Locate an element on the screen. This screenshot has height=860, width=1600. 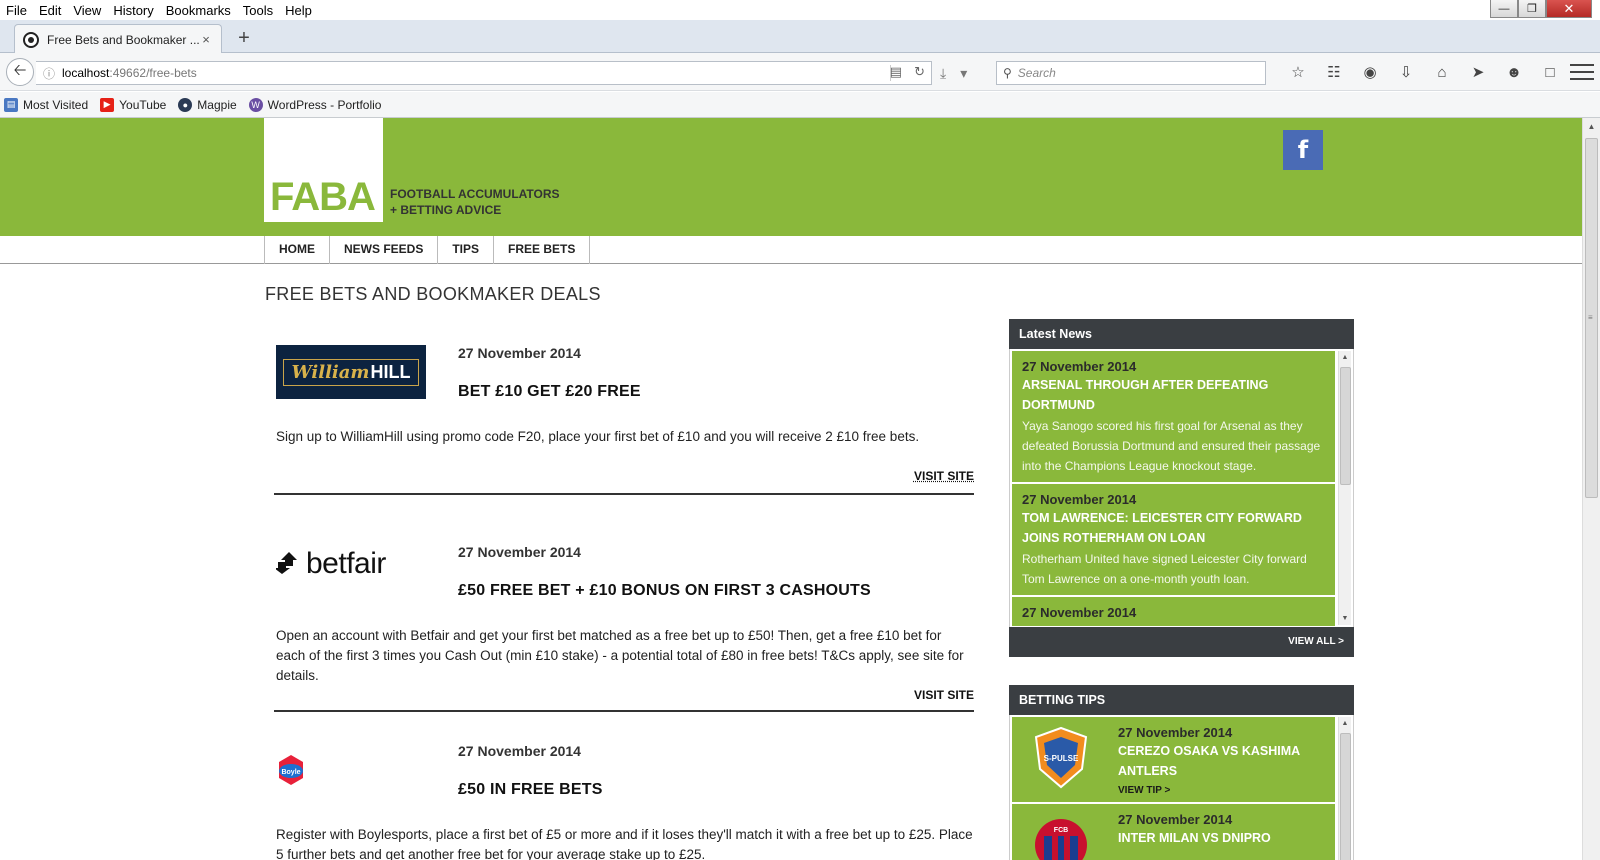
bookmark-most-visited: ▤ Most Visited is located at coordinates (46, 104).